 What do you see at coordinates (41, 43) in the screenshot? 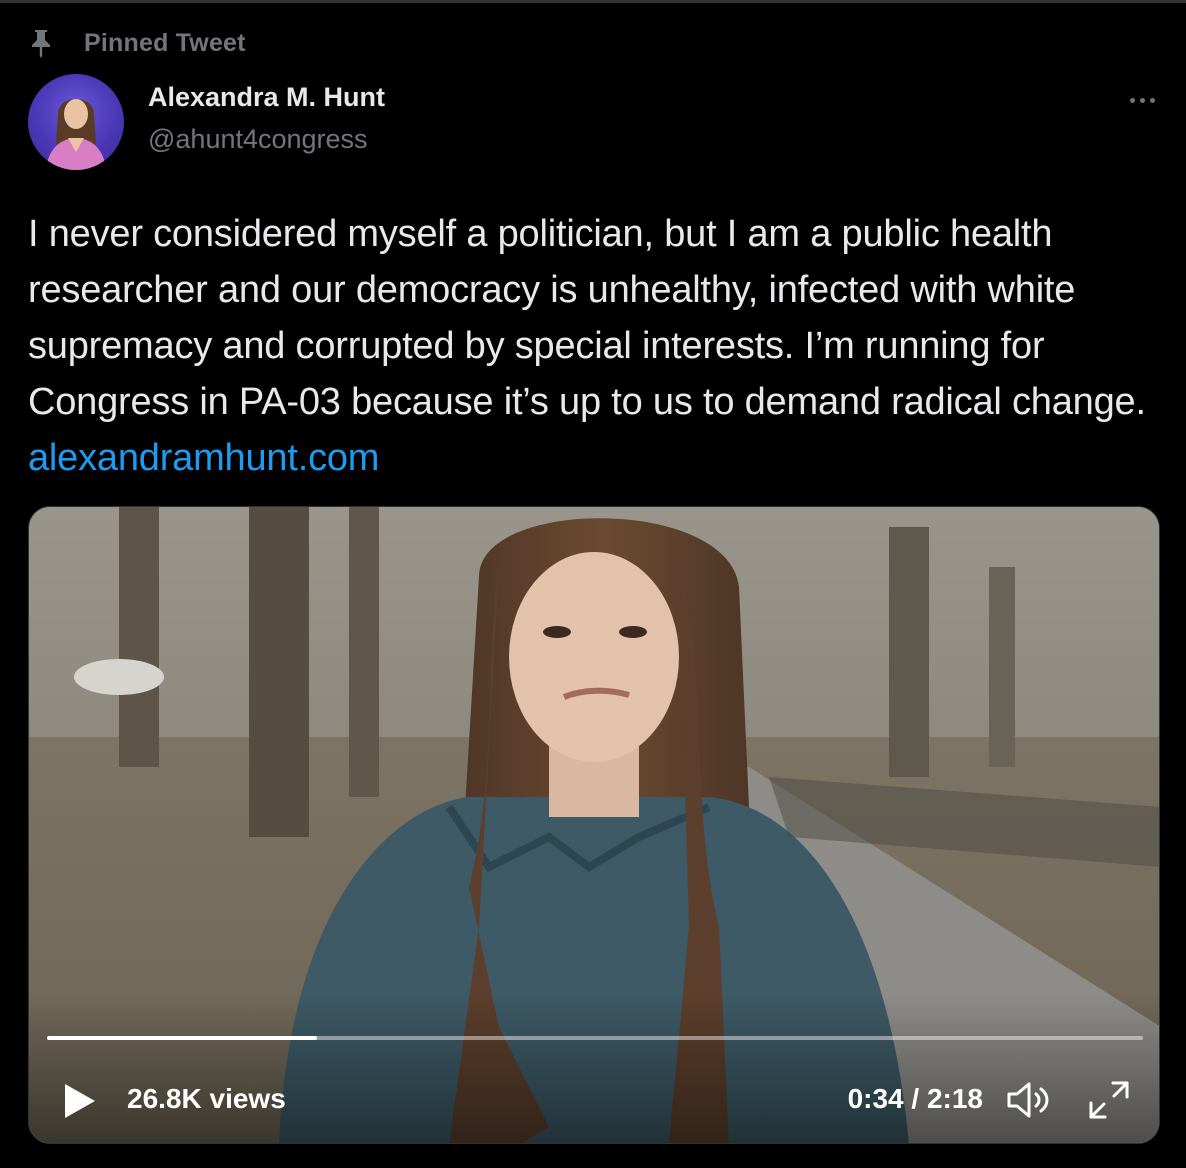
I see `pin-icon` at bounding box center [41, 43].